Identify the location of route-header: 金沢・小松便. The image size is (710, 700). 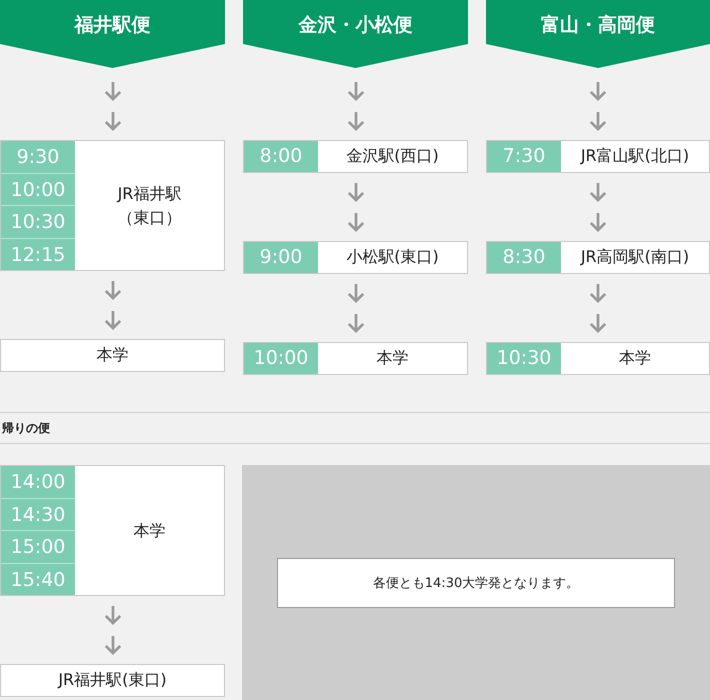
(355, 34).